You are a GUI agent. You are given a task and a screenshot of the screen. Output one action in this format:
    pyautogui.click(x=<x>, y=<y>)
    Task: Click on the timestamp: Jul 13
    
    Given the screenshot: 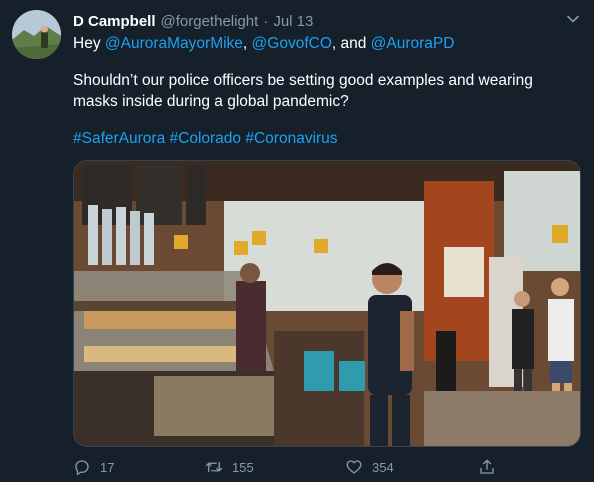 What is the action you would take?
    pyautogui.click(x=293, y=21)
    